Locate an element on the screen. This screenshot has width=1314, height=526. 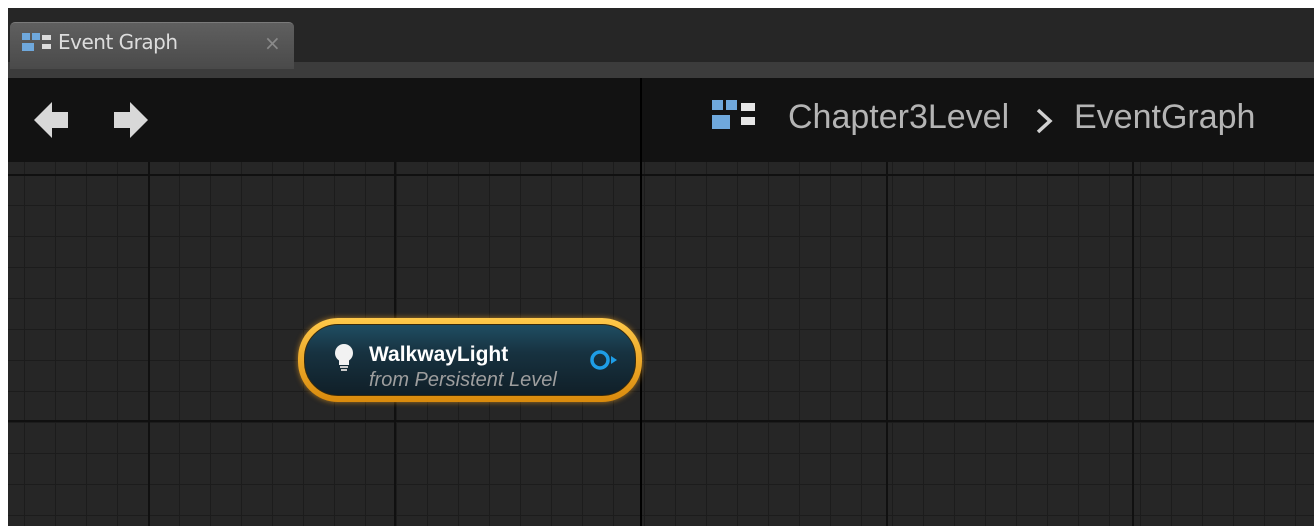
close-icon: × is located at coordinates (272, 43).